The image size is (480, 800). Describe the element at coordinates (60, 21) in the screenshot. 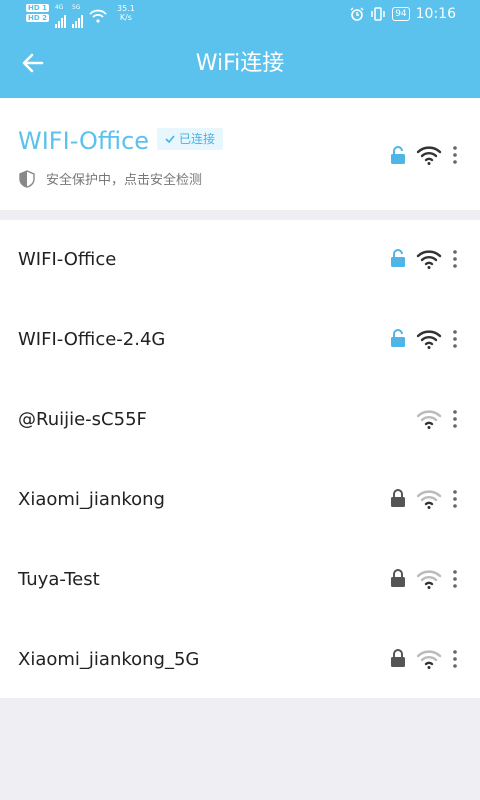

I see `signal-bars-1-icon` at that location.